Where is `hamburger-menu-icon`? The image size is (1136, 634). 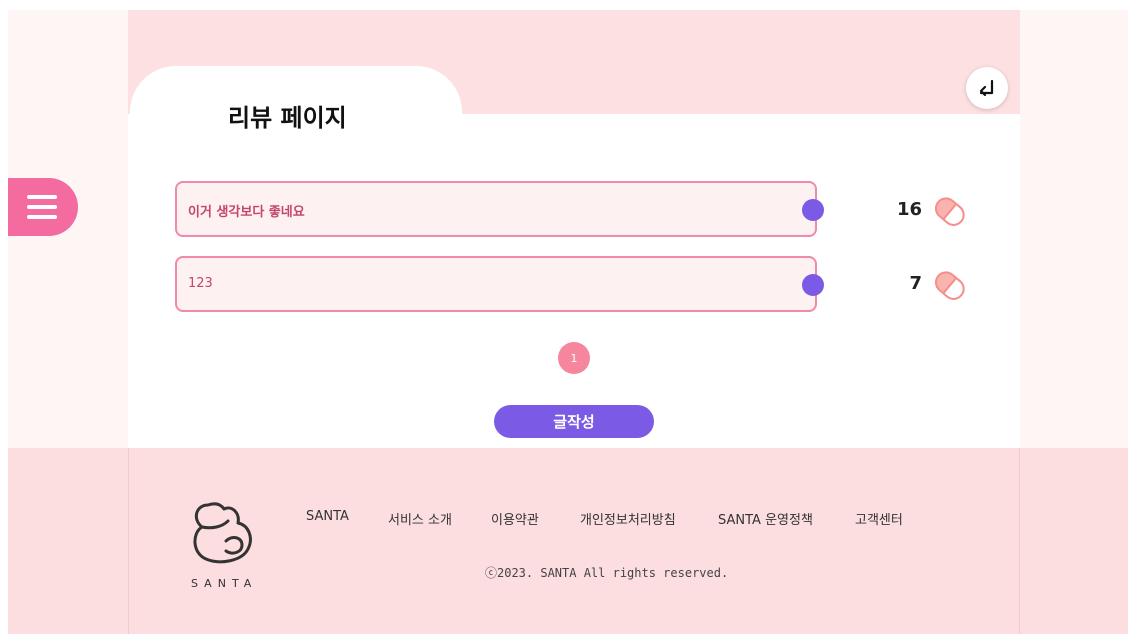 hamburger-menu-icon is located at coordinates (42, 207).